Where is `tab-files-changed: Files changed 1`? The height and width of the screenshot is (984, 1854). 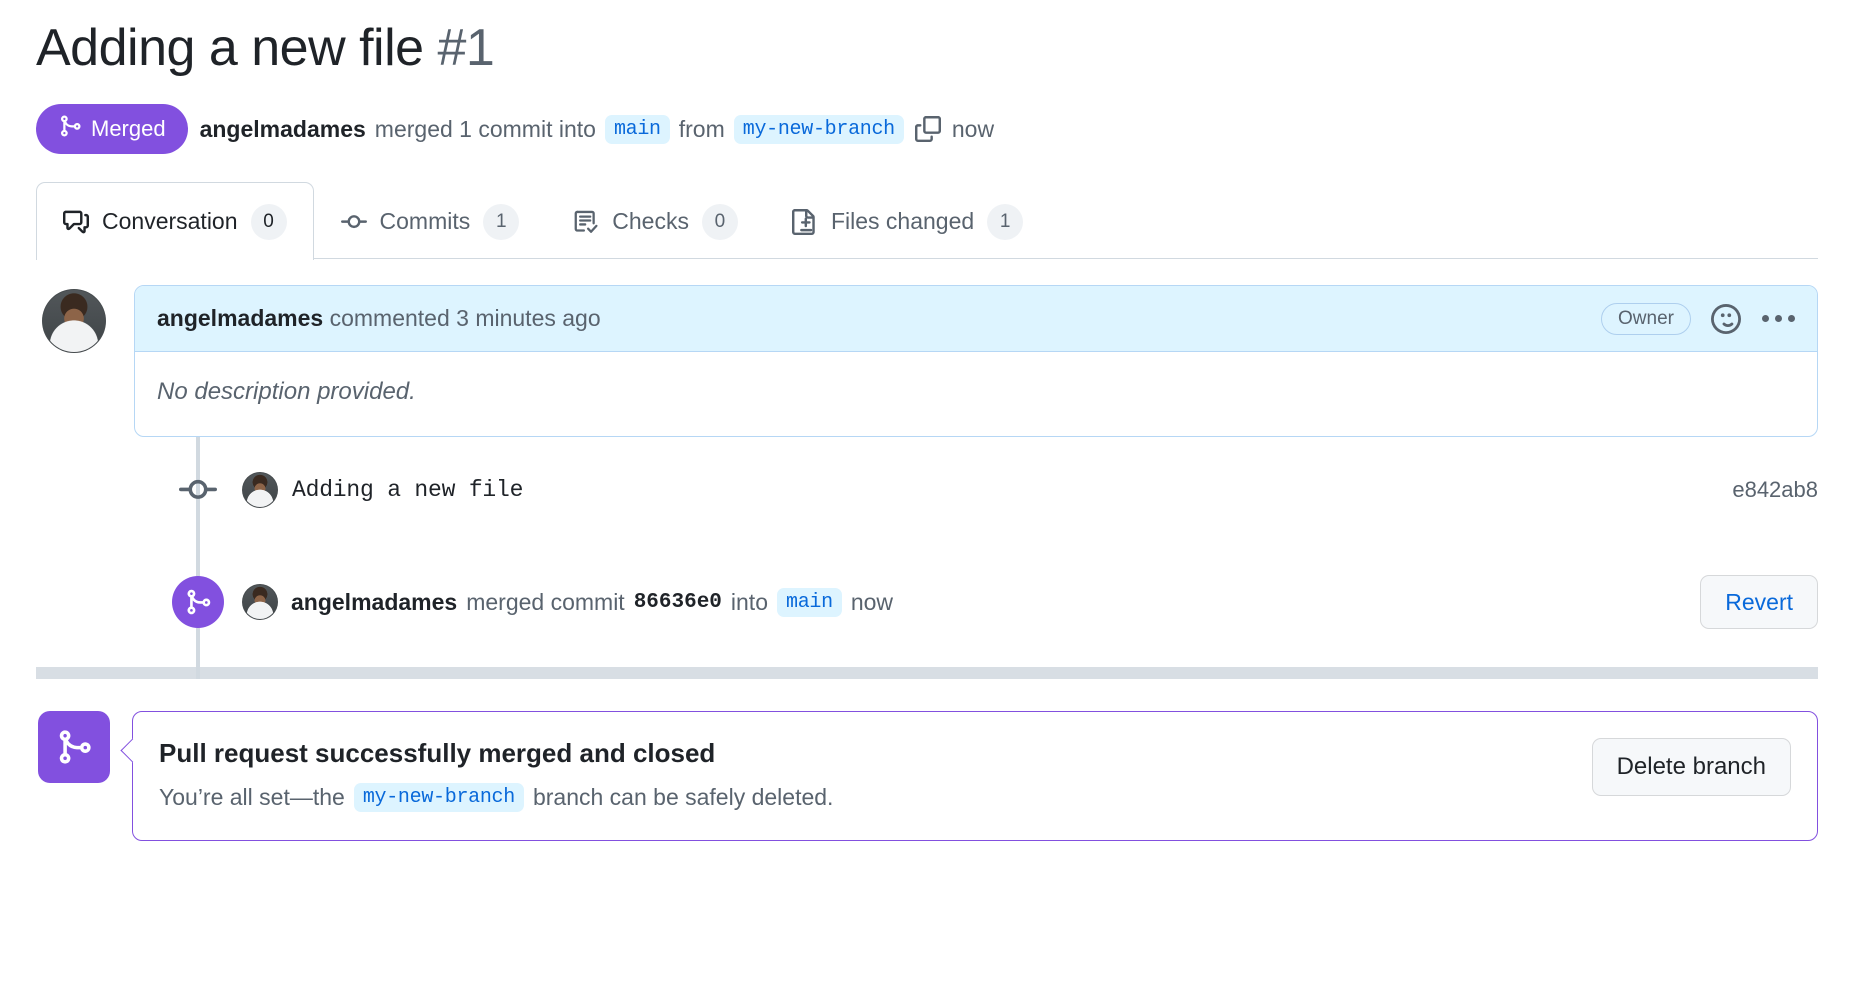
tab-files-changed: Files changed 1 is located at coordinates (907, 221).